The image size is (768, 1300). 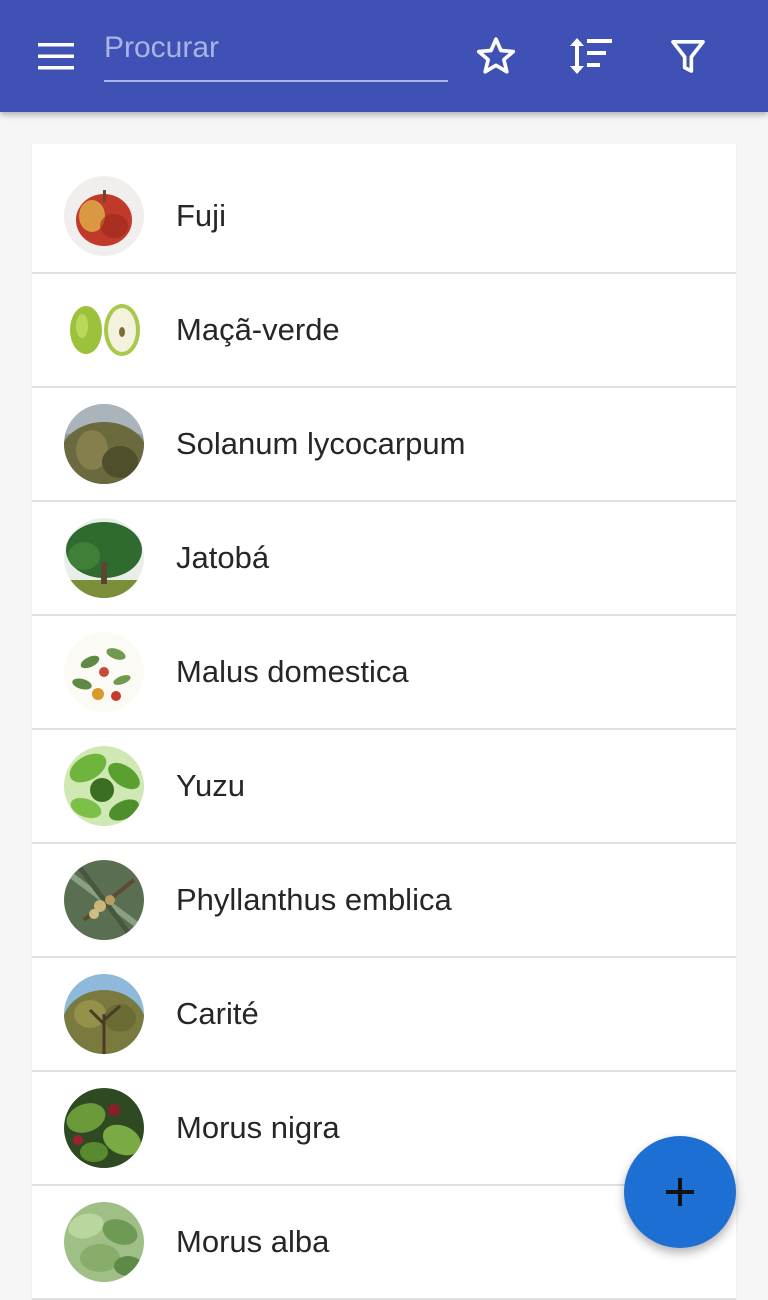 What do you see at coordinates (258, 329) in the screenshot?
I see `plant-name: Maçã-verde` at bounding box center [258, 329].